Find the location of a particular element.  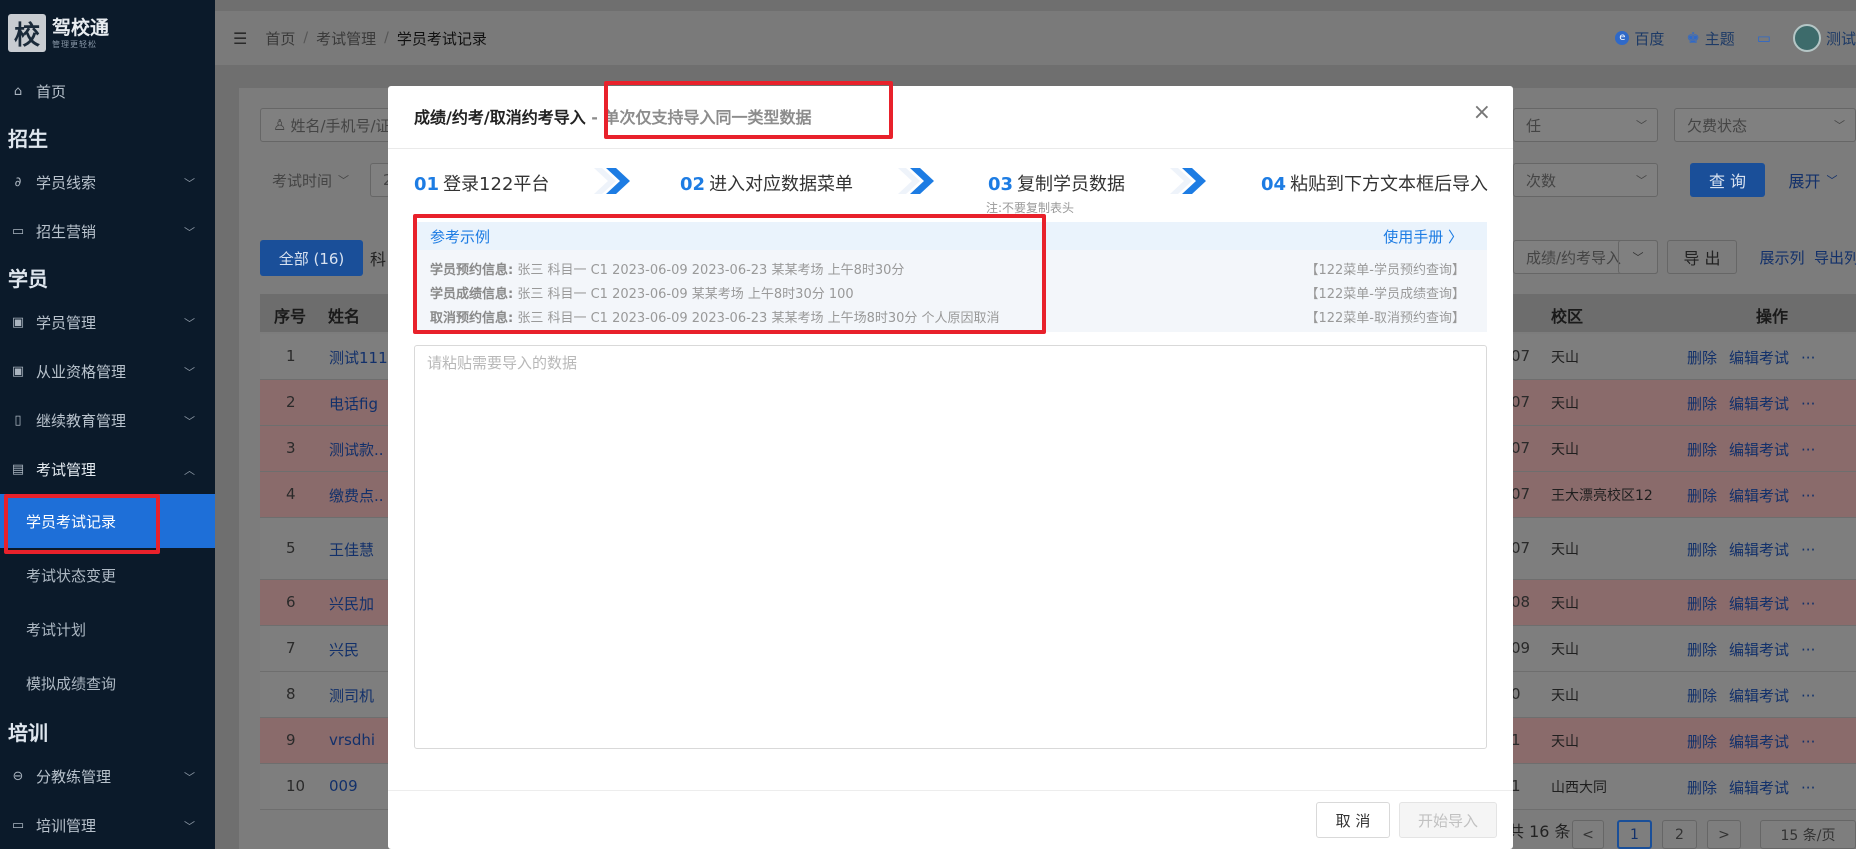

duty-select: 任 ﹀ is located at coordinates (1585, 125).